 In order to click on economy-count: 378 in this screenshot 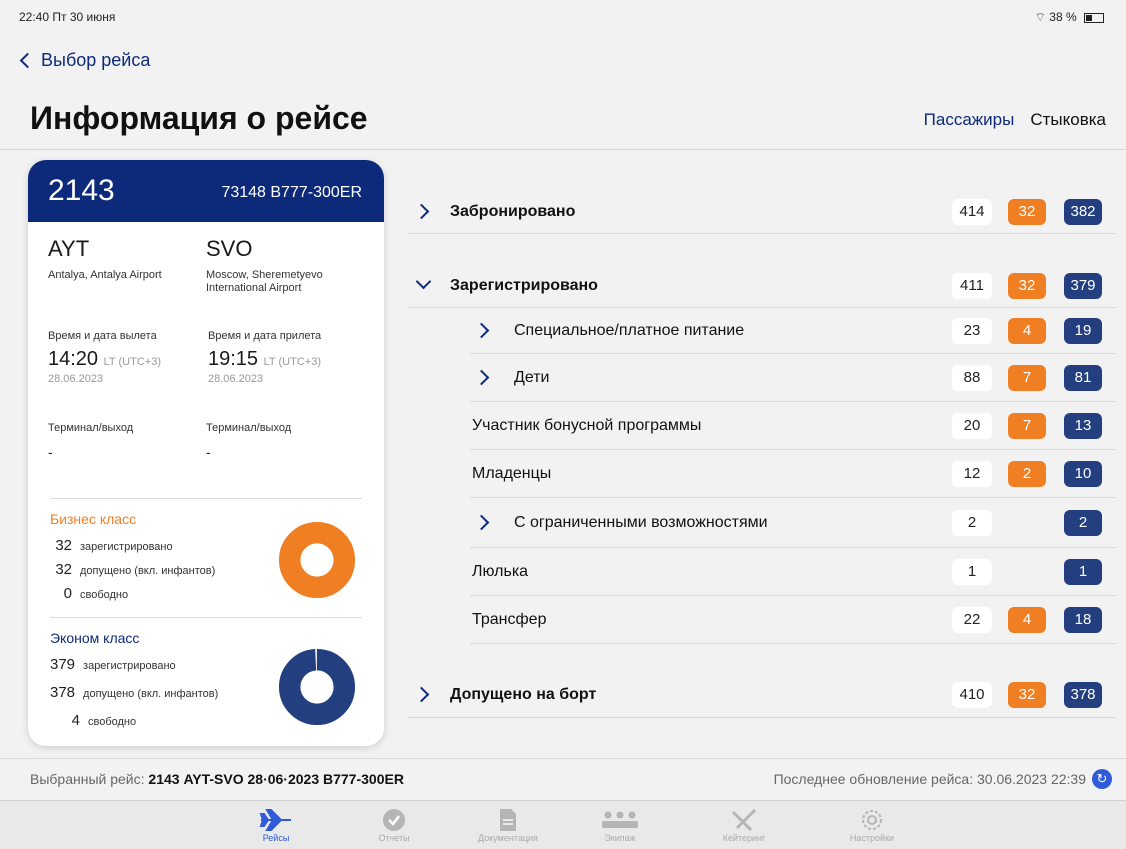, I will do `click(63, 692)`.